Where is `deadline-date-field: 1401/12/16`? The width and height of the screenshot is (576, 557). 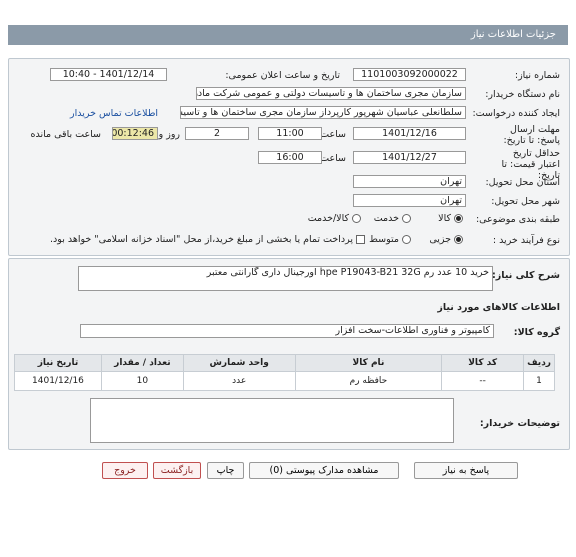
deadline-date-field: 1401/12/16 is located at coordinates (409, 133).